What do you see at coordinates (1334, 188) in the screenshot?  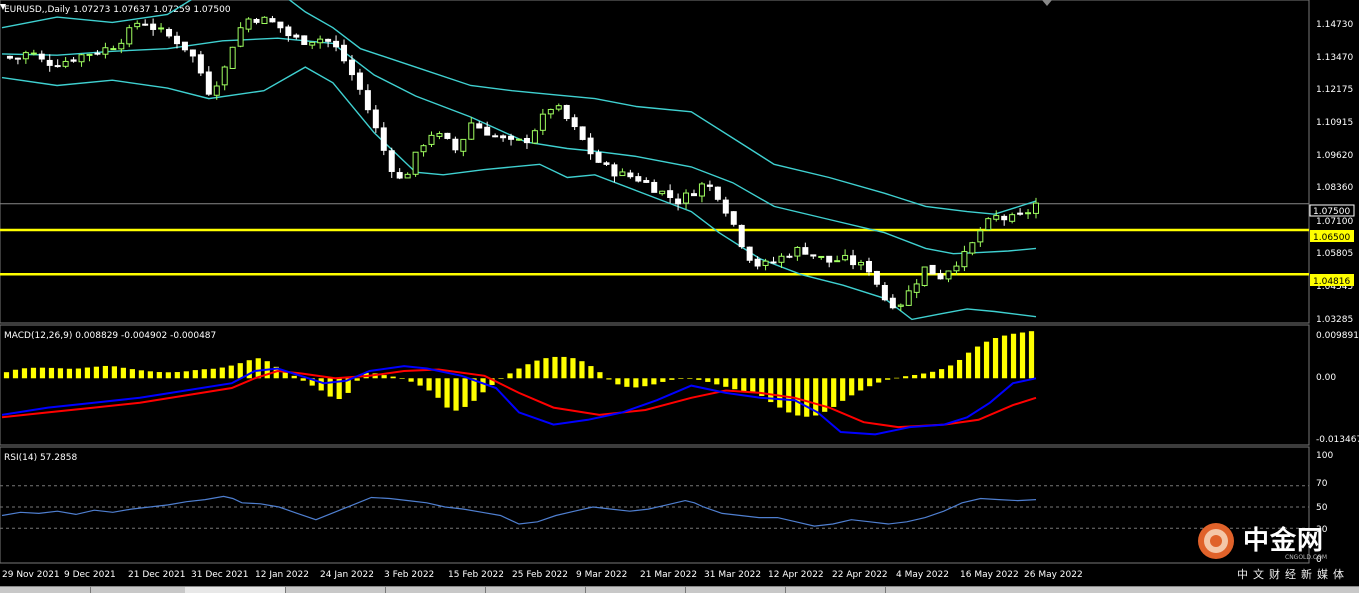 I see `price-tick: 1.08360` at bounding box center [1334, 188].